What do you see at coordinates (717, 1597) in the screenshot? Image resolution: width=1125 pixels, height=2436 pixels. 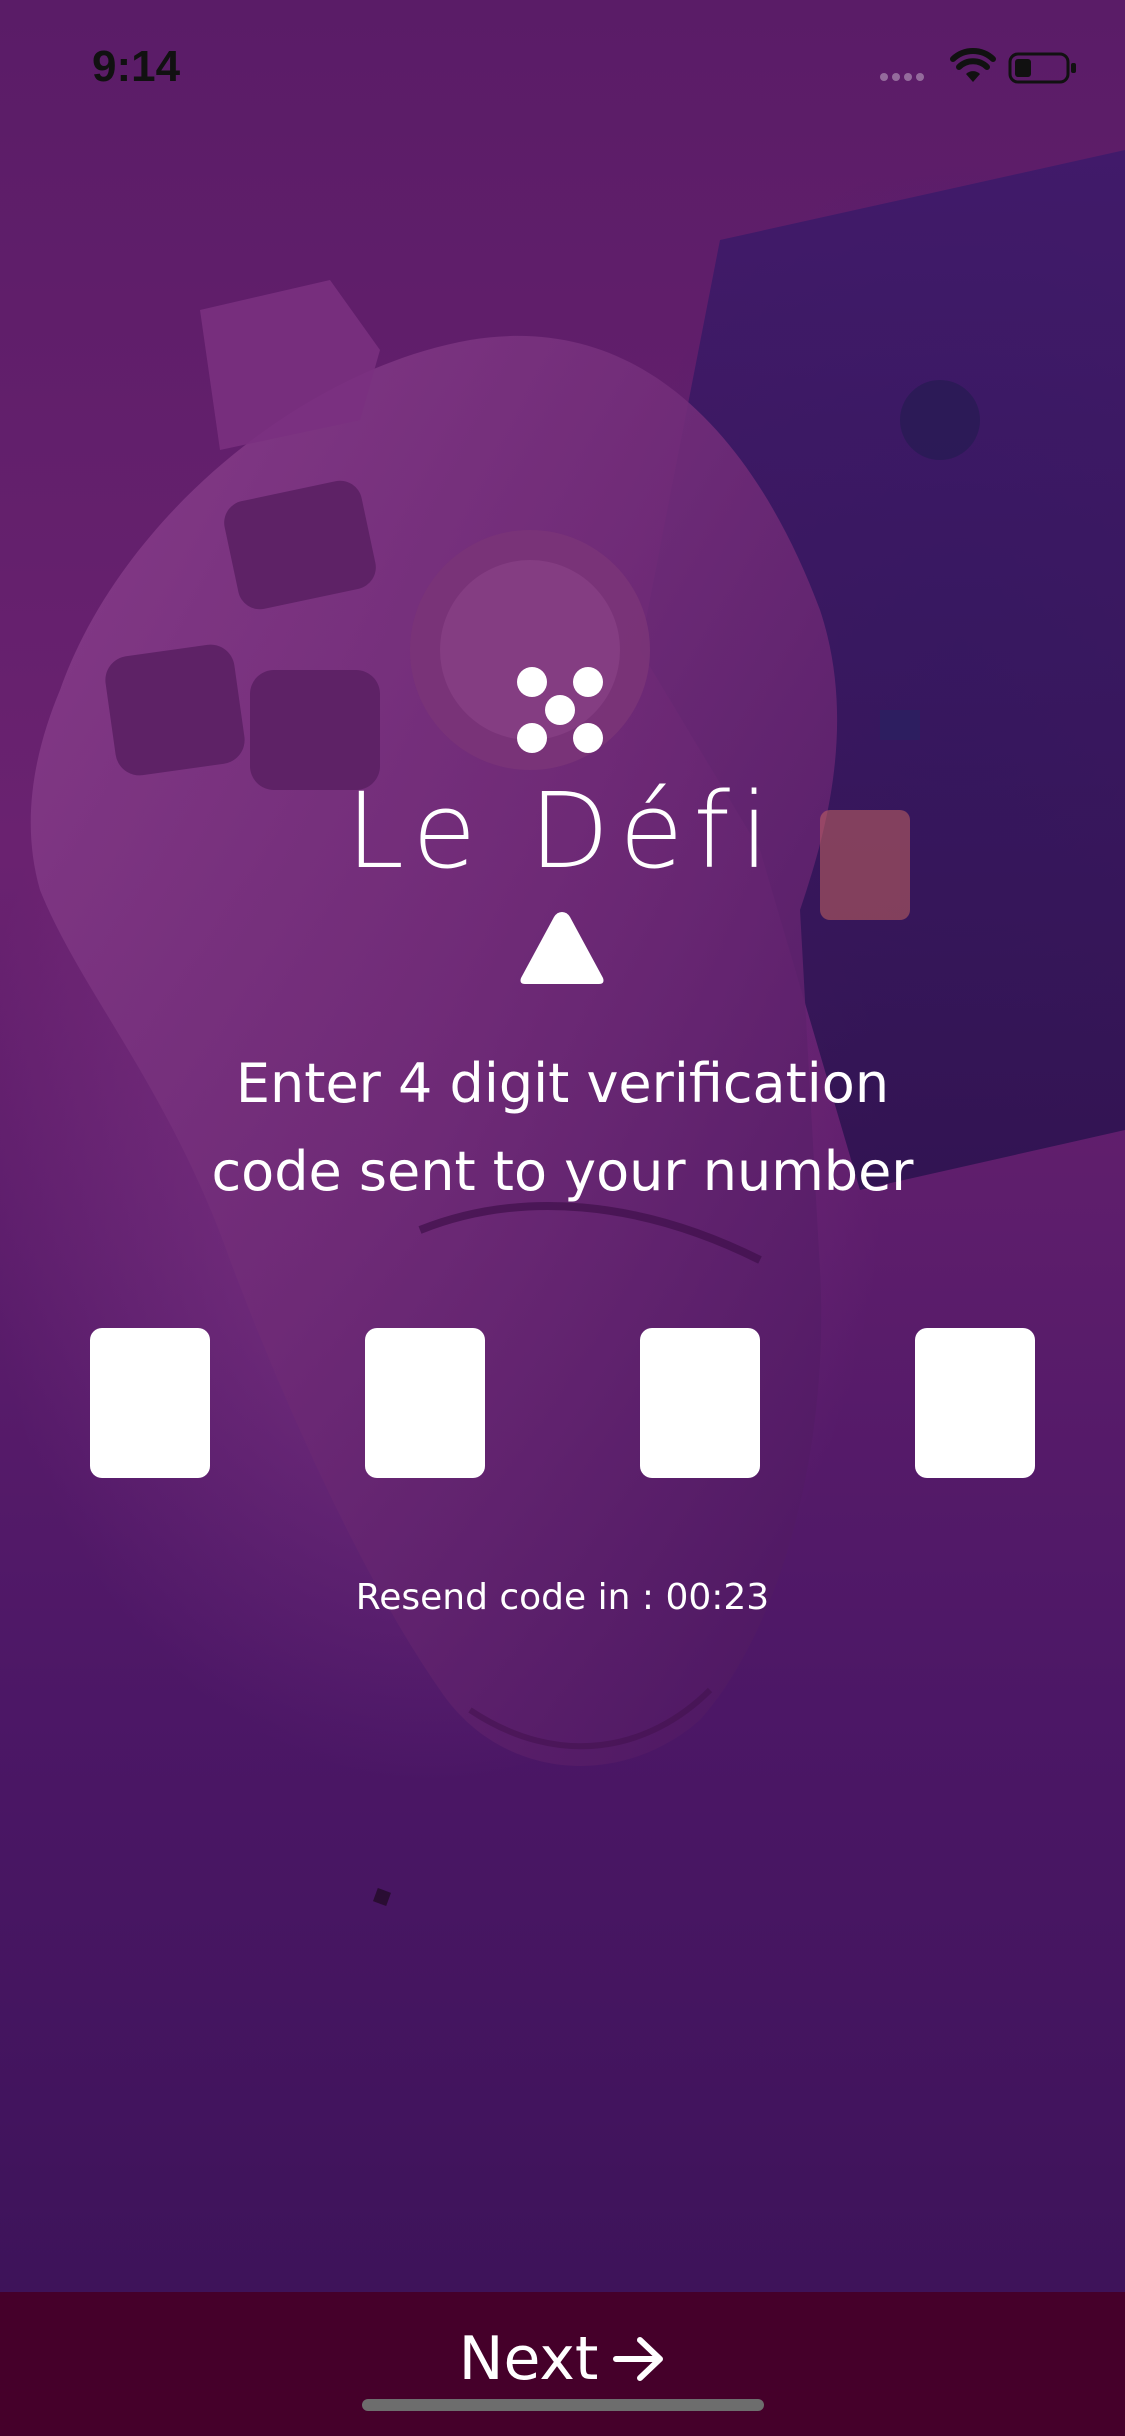 I see `resend-timer: 00:23` at bounding box center [717, 1597].